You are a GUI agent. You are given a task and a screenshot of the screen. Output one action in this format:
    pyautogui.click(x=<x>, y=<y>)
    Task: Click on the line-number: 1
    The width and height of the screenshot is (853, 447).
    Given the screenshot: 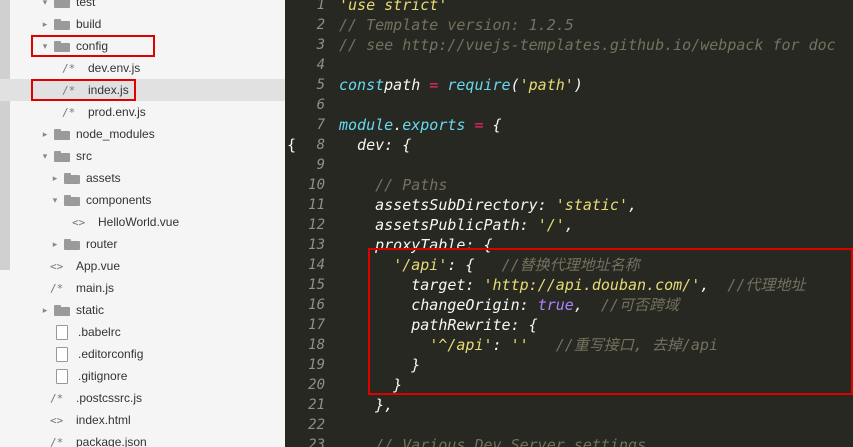 What is the action you would take?
    pyautogui.click(x=320, y=6)
    